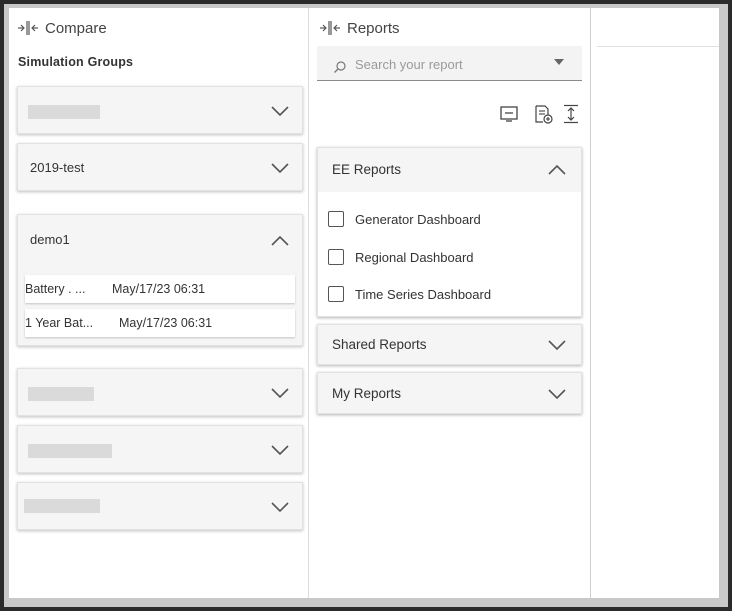 Image resolution: width=732 pixels, height=611 pixels. Describe the element at coordinates (340, 67) in the screenshot. I see `search-icon` at that location.